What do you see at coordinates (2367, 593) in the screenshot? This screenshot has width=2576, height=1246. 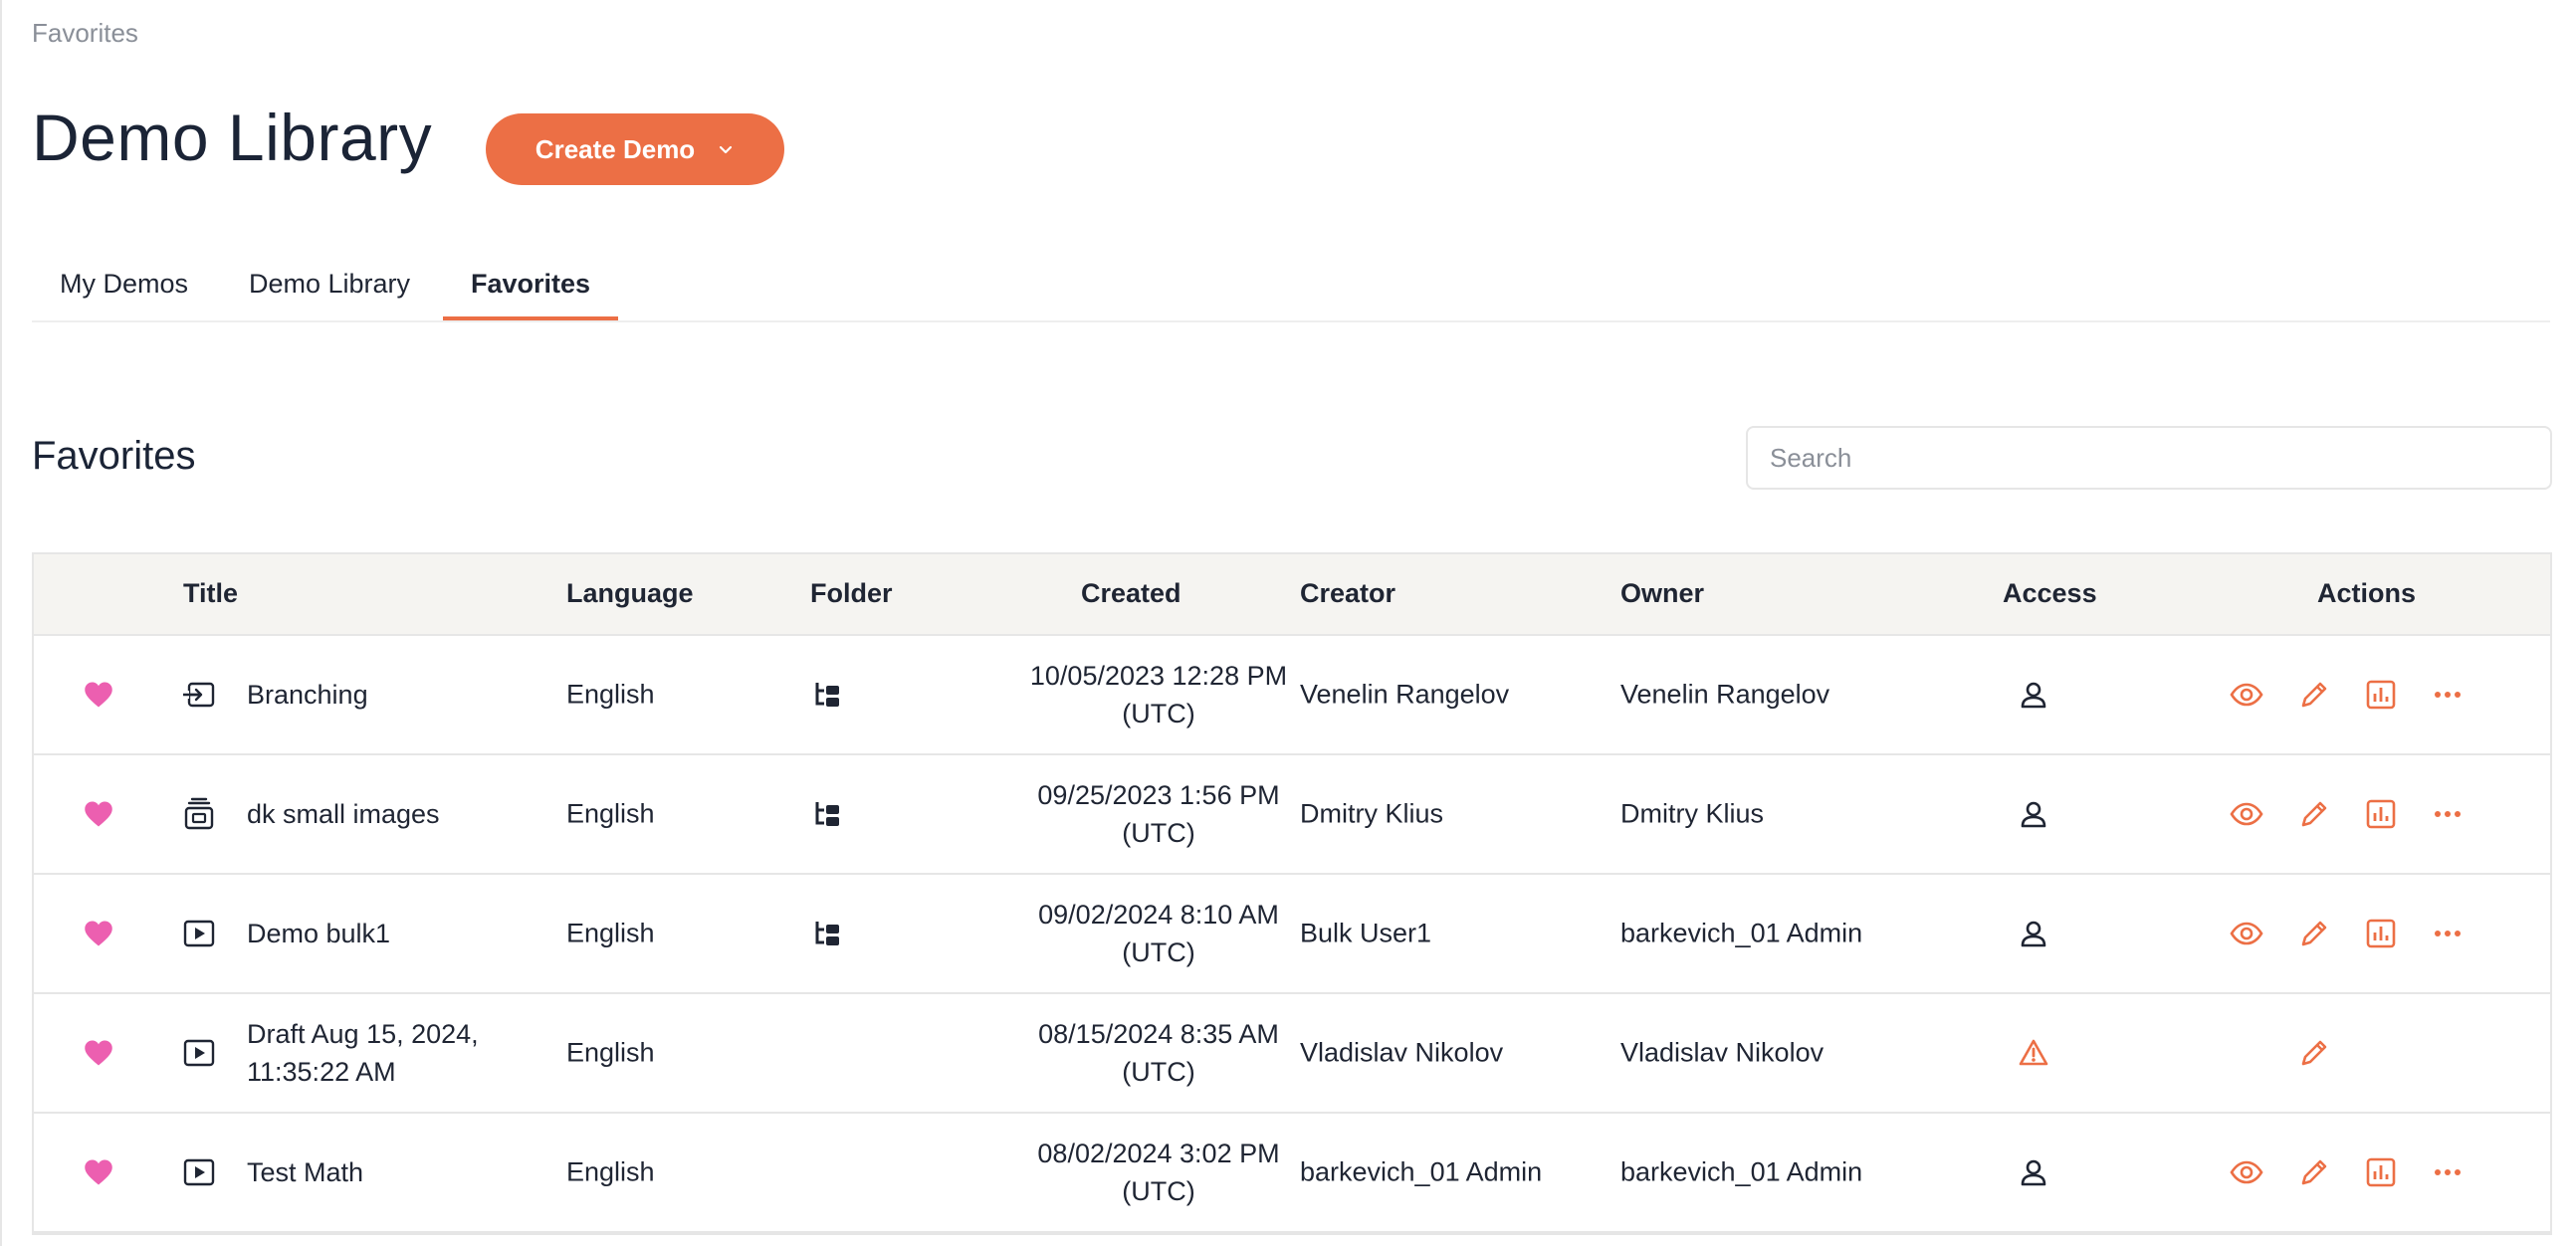 I see `header-actions: Actions` at bounding box center [2367, 593].